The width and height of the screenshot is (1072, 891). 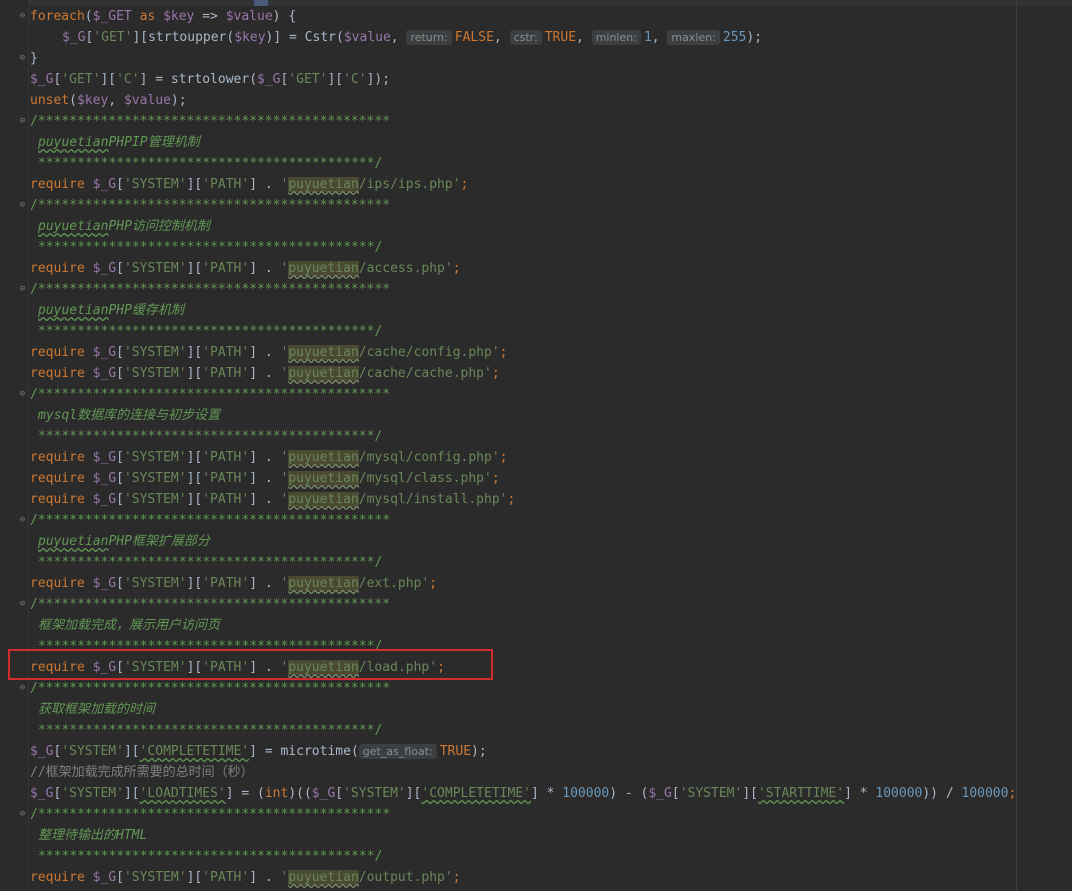 I want to click on code-token: as, so click(x=147, y=16).